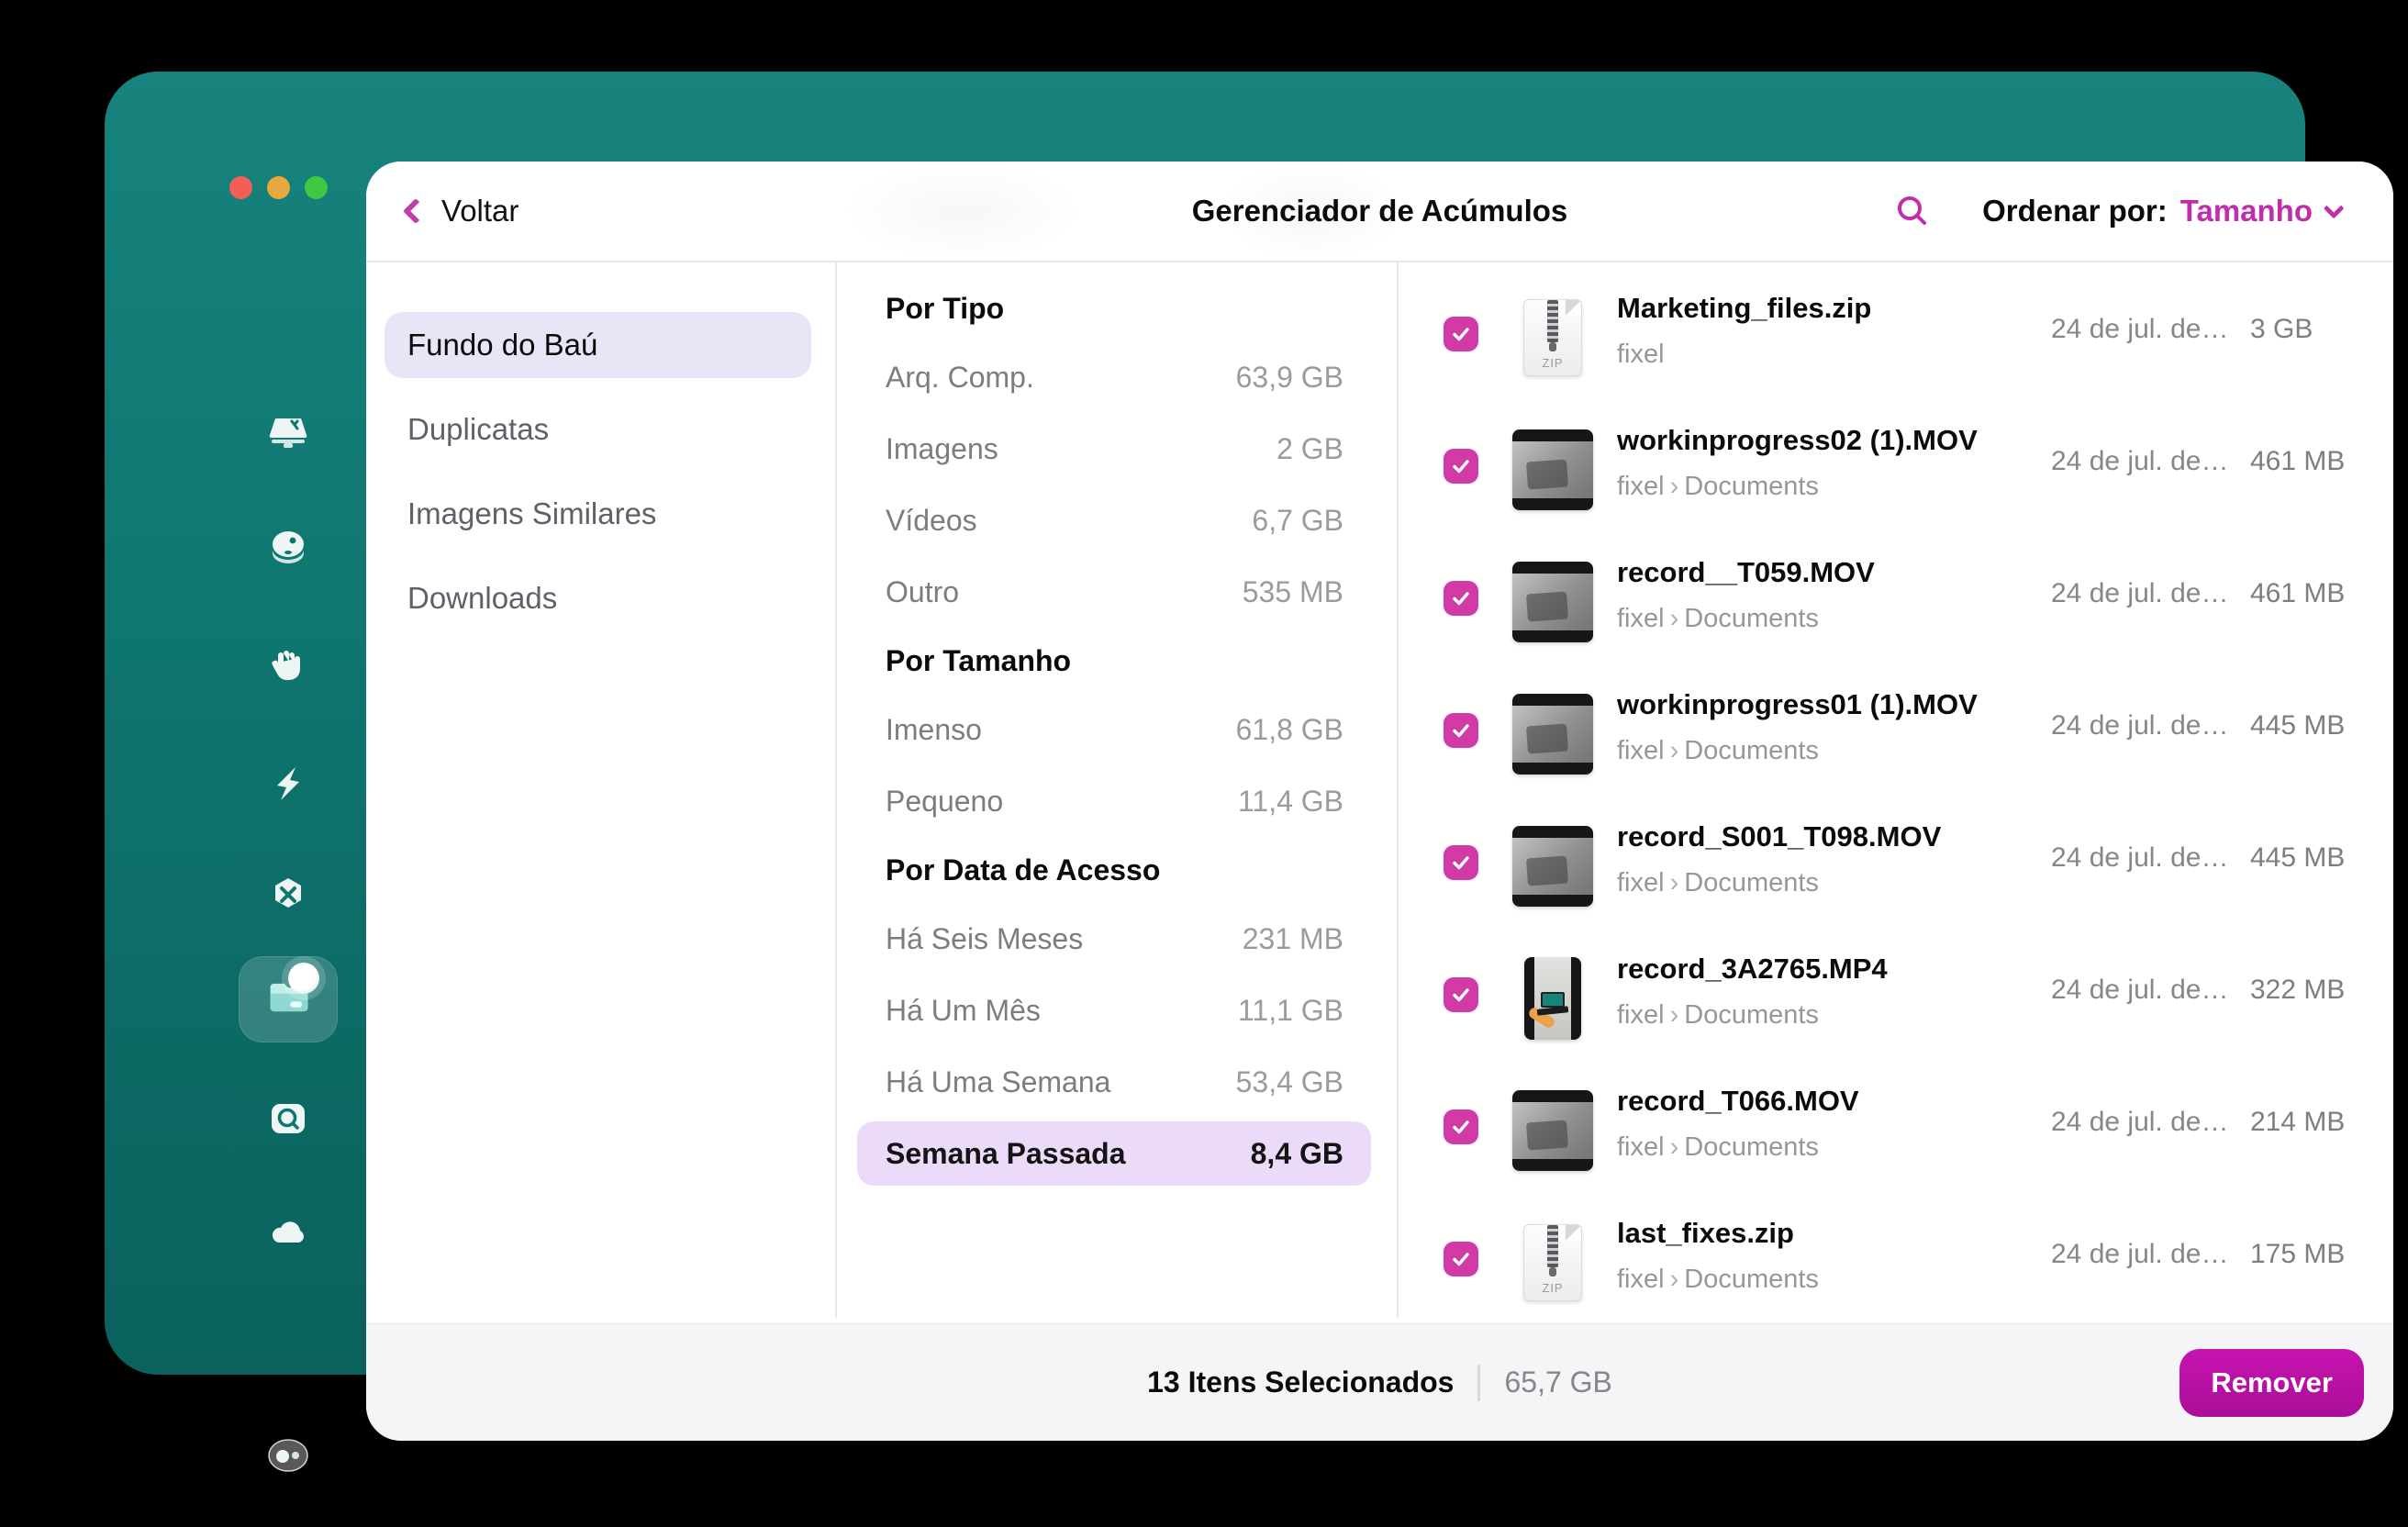  What do you see at coordinates (1553, 999) in the screenshot?
I see `video-thumbnail-portrait` at bounding box center [1553, 999].